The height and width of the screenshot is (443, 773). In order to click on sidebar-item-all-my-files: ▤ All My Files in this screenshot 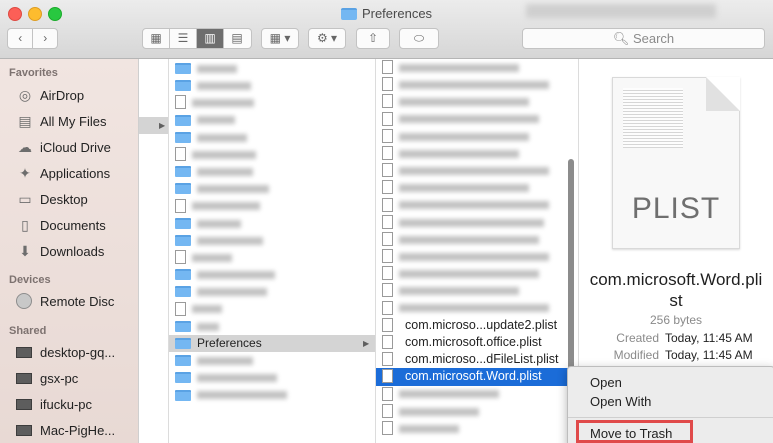, I will do `click(69, 121)`.